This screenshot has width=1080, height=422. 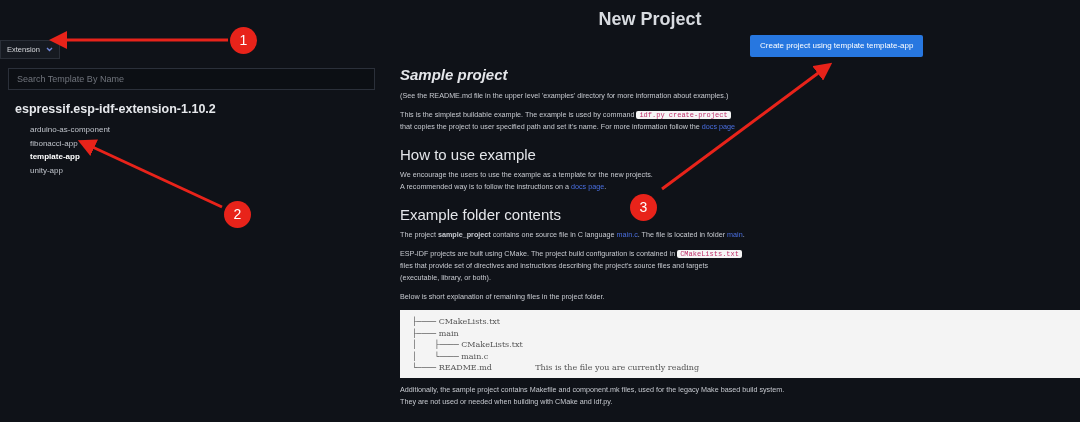 What do you see at coordinates (480, 215) in the screenshot?
I see `section-heading: Example folder contents` at bounding box center [480, 215].